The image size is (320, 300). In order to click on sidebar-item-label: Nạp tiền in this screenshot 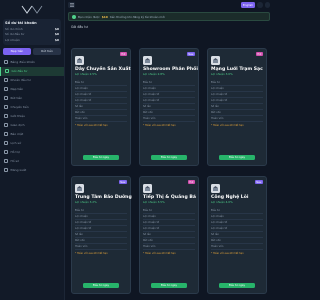, I will do `click(17, 89)`.